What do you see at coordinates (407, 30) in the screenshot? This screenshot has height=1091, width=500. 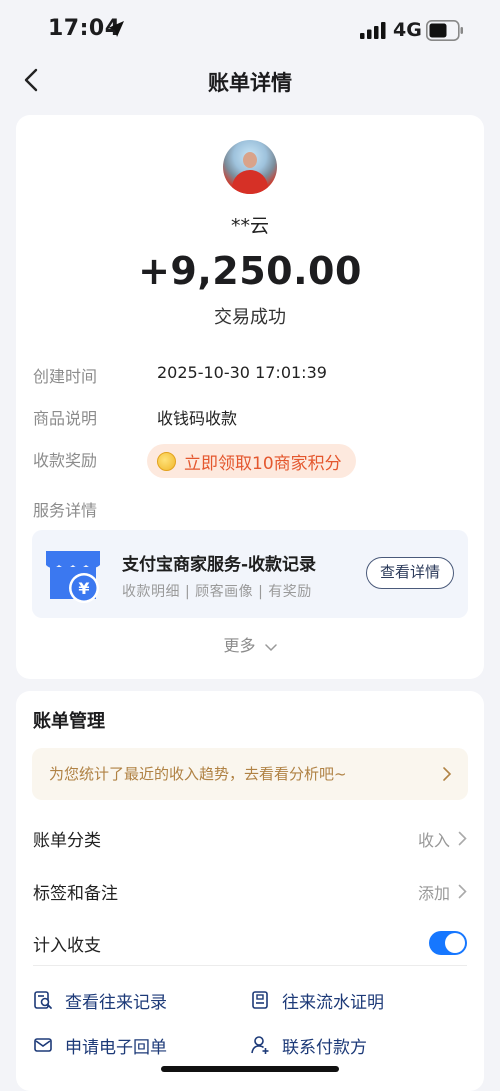 I see `network-label: 4G` at bounding box center [407, 30].